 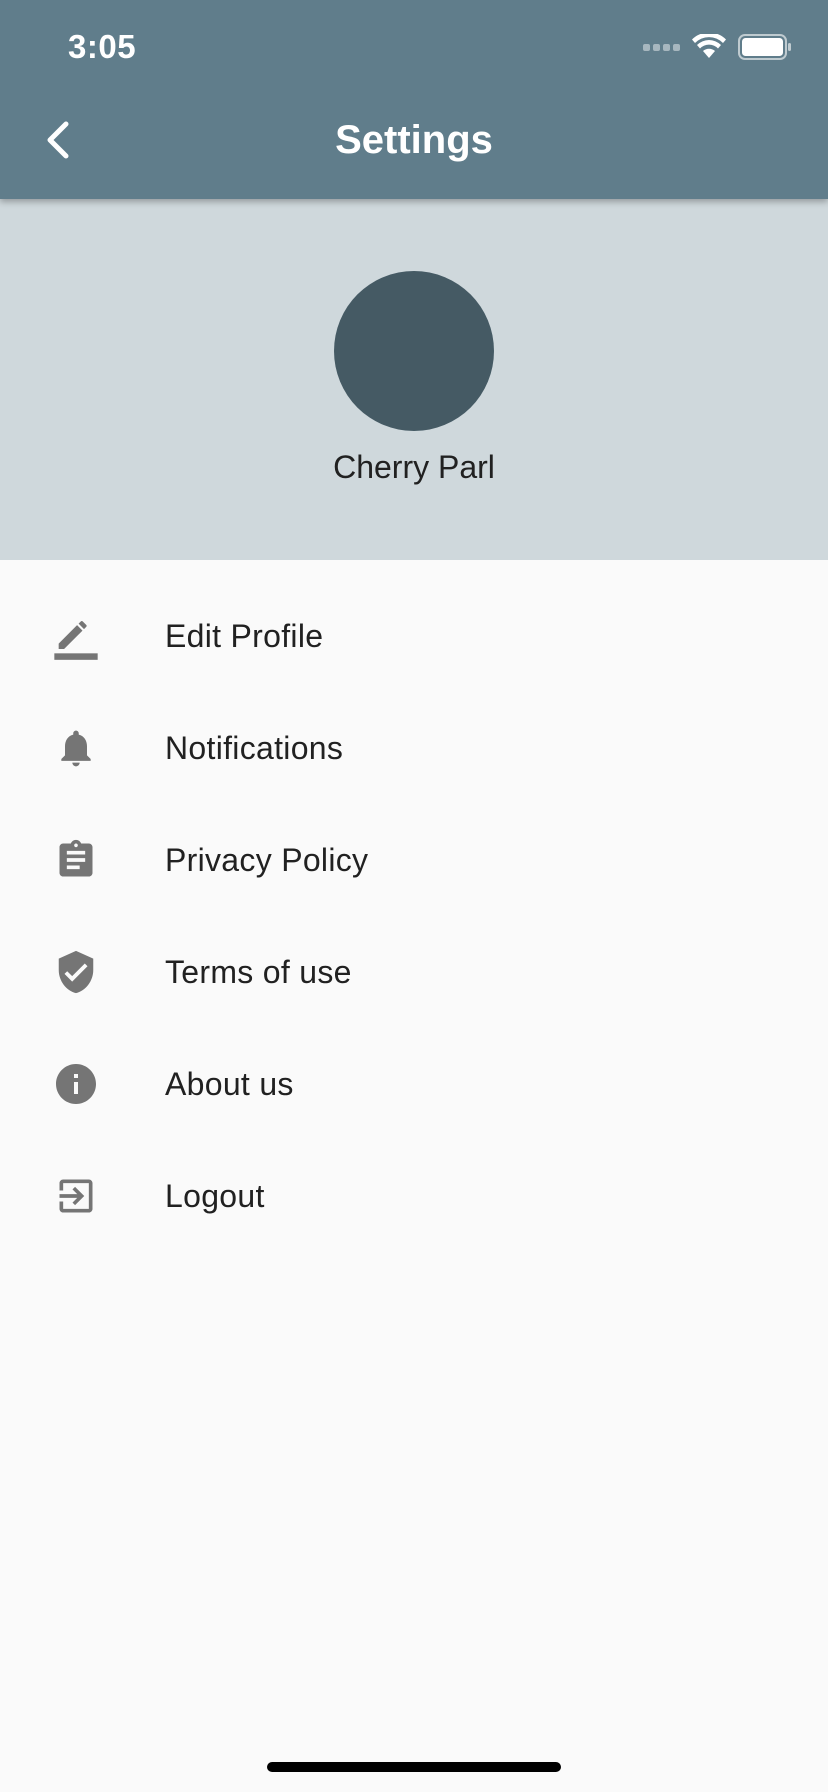 I want to click on wifi-icon, so click(x=709, y=46).